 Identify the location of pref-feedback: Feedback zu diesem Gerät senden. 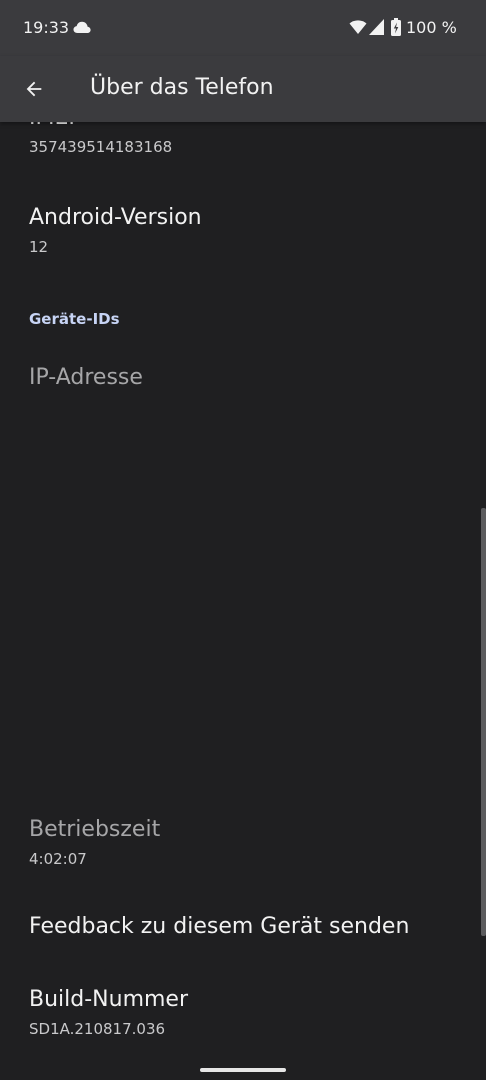
(247, 927).